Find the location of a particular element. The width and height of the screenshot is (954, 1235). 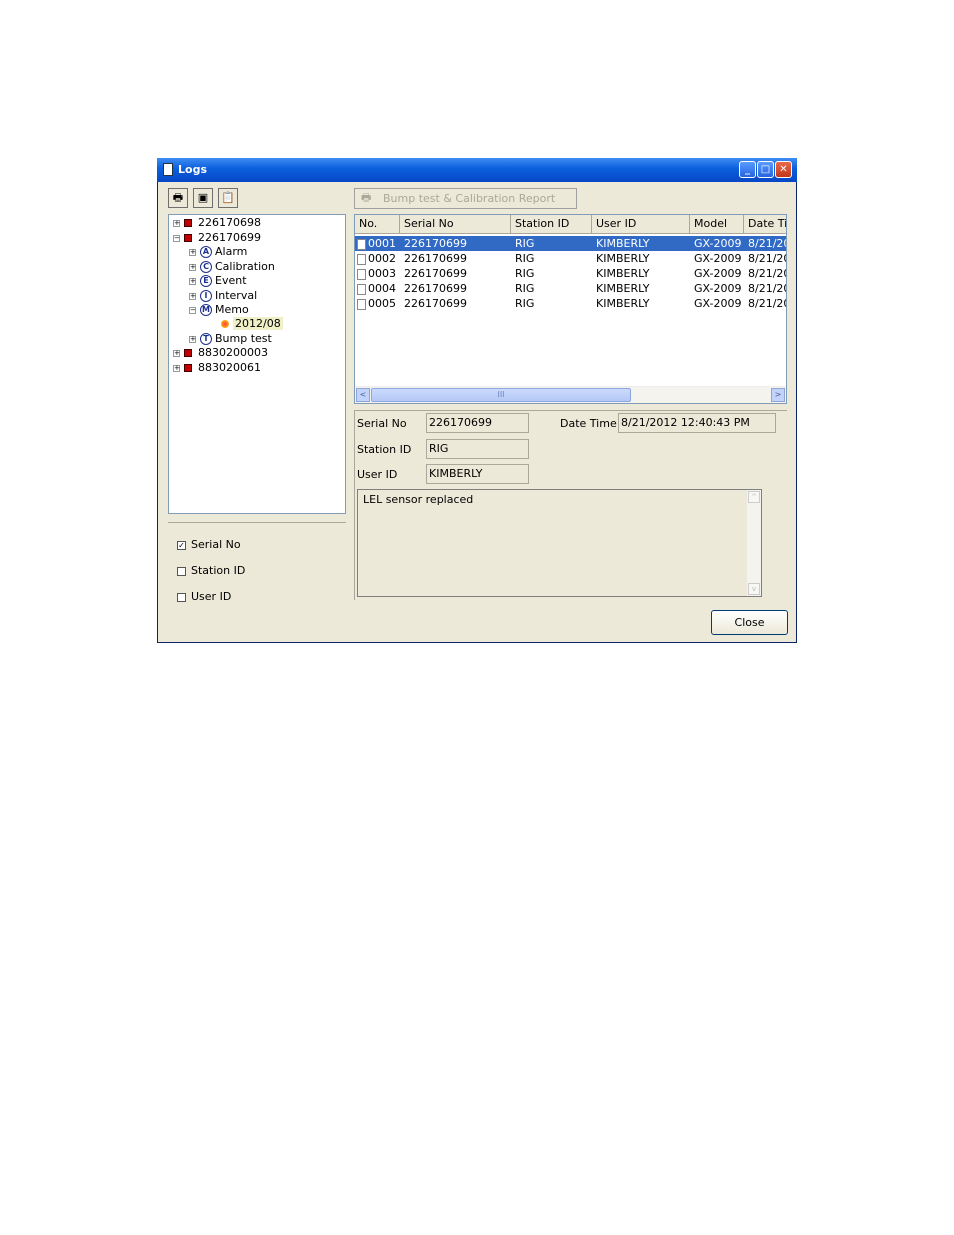

memo-vertical-scrollbar: ^ v is located at coordinates (754, 543).